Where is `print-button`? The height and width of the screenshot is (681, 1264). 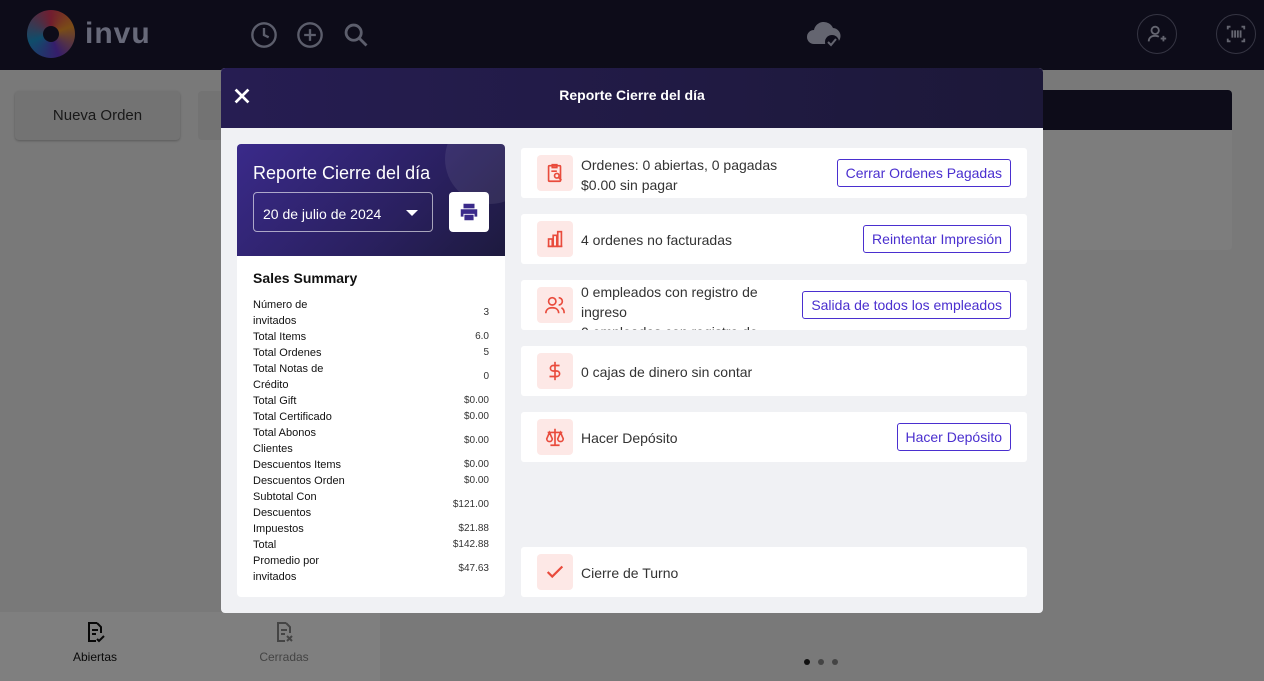 print-button is located at coordinates (469, 212).